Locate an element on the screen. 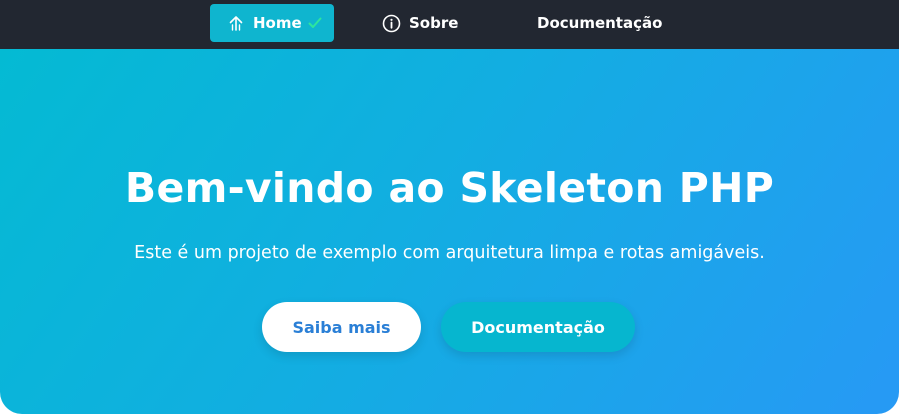  check-icon is located at coordinates (315, 23).